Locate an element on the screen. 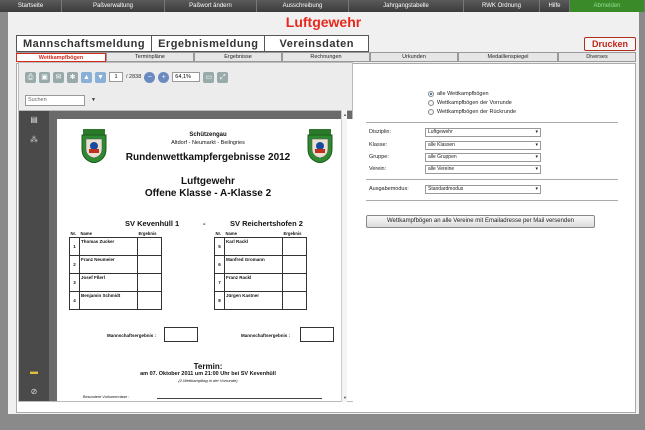  arrow-up-icon: ▲ is located at coordinates (86, 77).